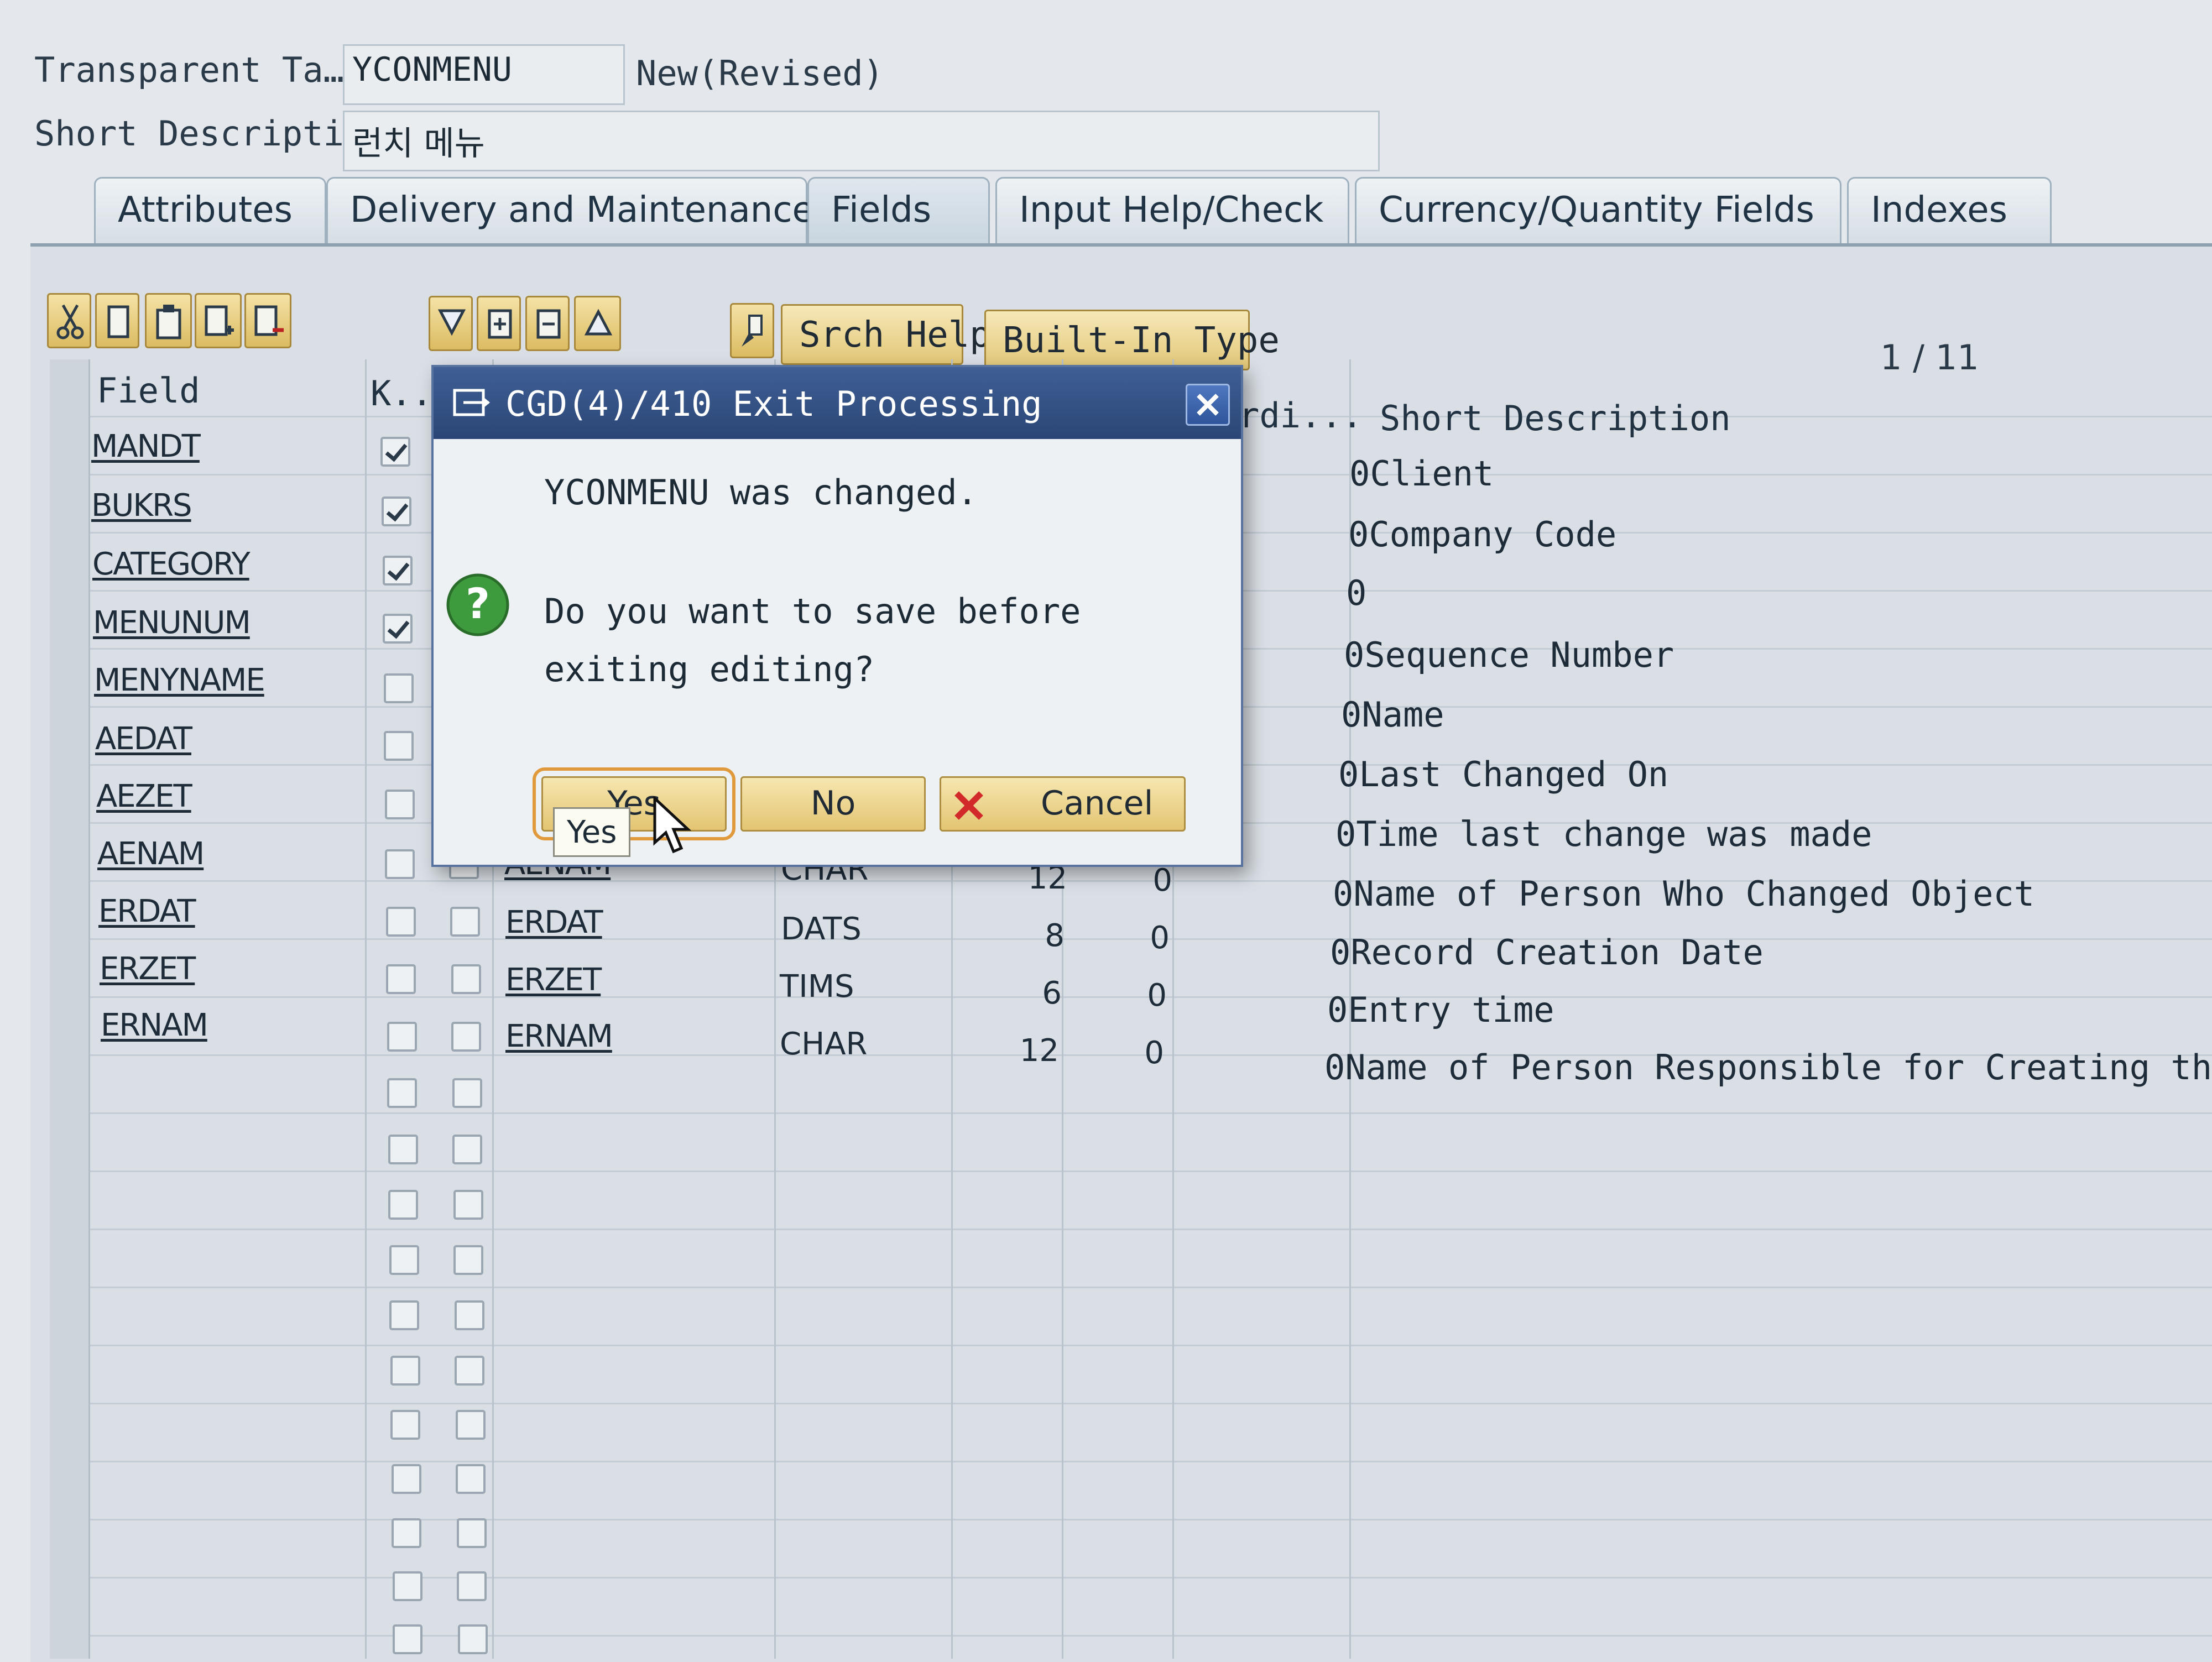 The width and height of the screenshot is (2212, 1662). What do you see at coordinates (838, 403) in the screenshot?
I see `dialog-title-bar: CGD(4)/410 Exit Processing` at bounding box center [838, 403].